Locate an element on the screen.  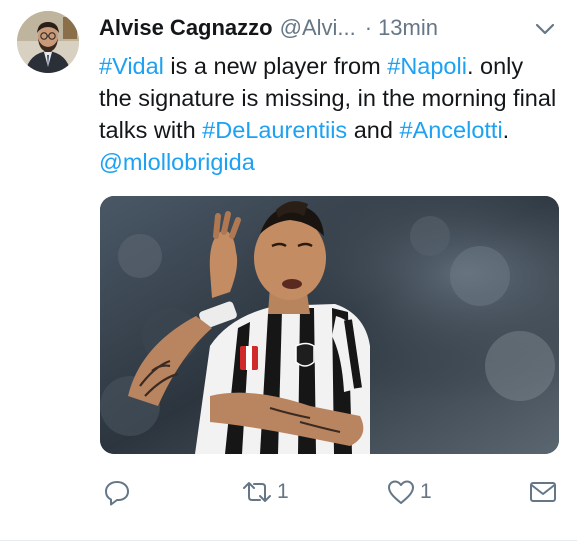
reply-button is located at coordinates (119, 492).